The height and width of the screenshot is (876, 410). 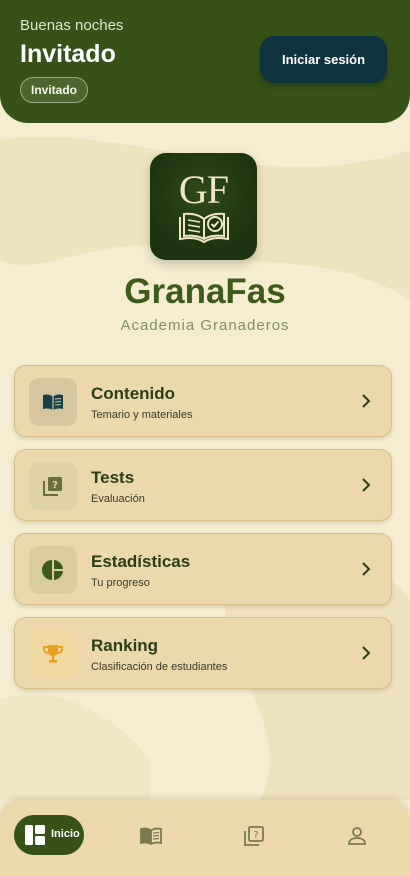 I want to click on menu-card-tests: ? Tests Evaluación, so click(x=203, y=485).